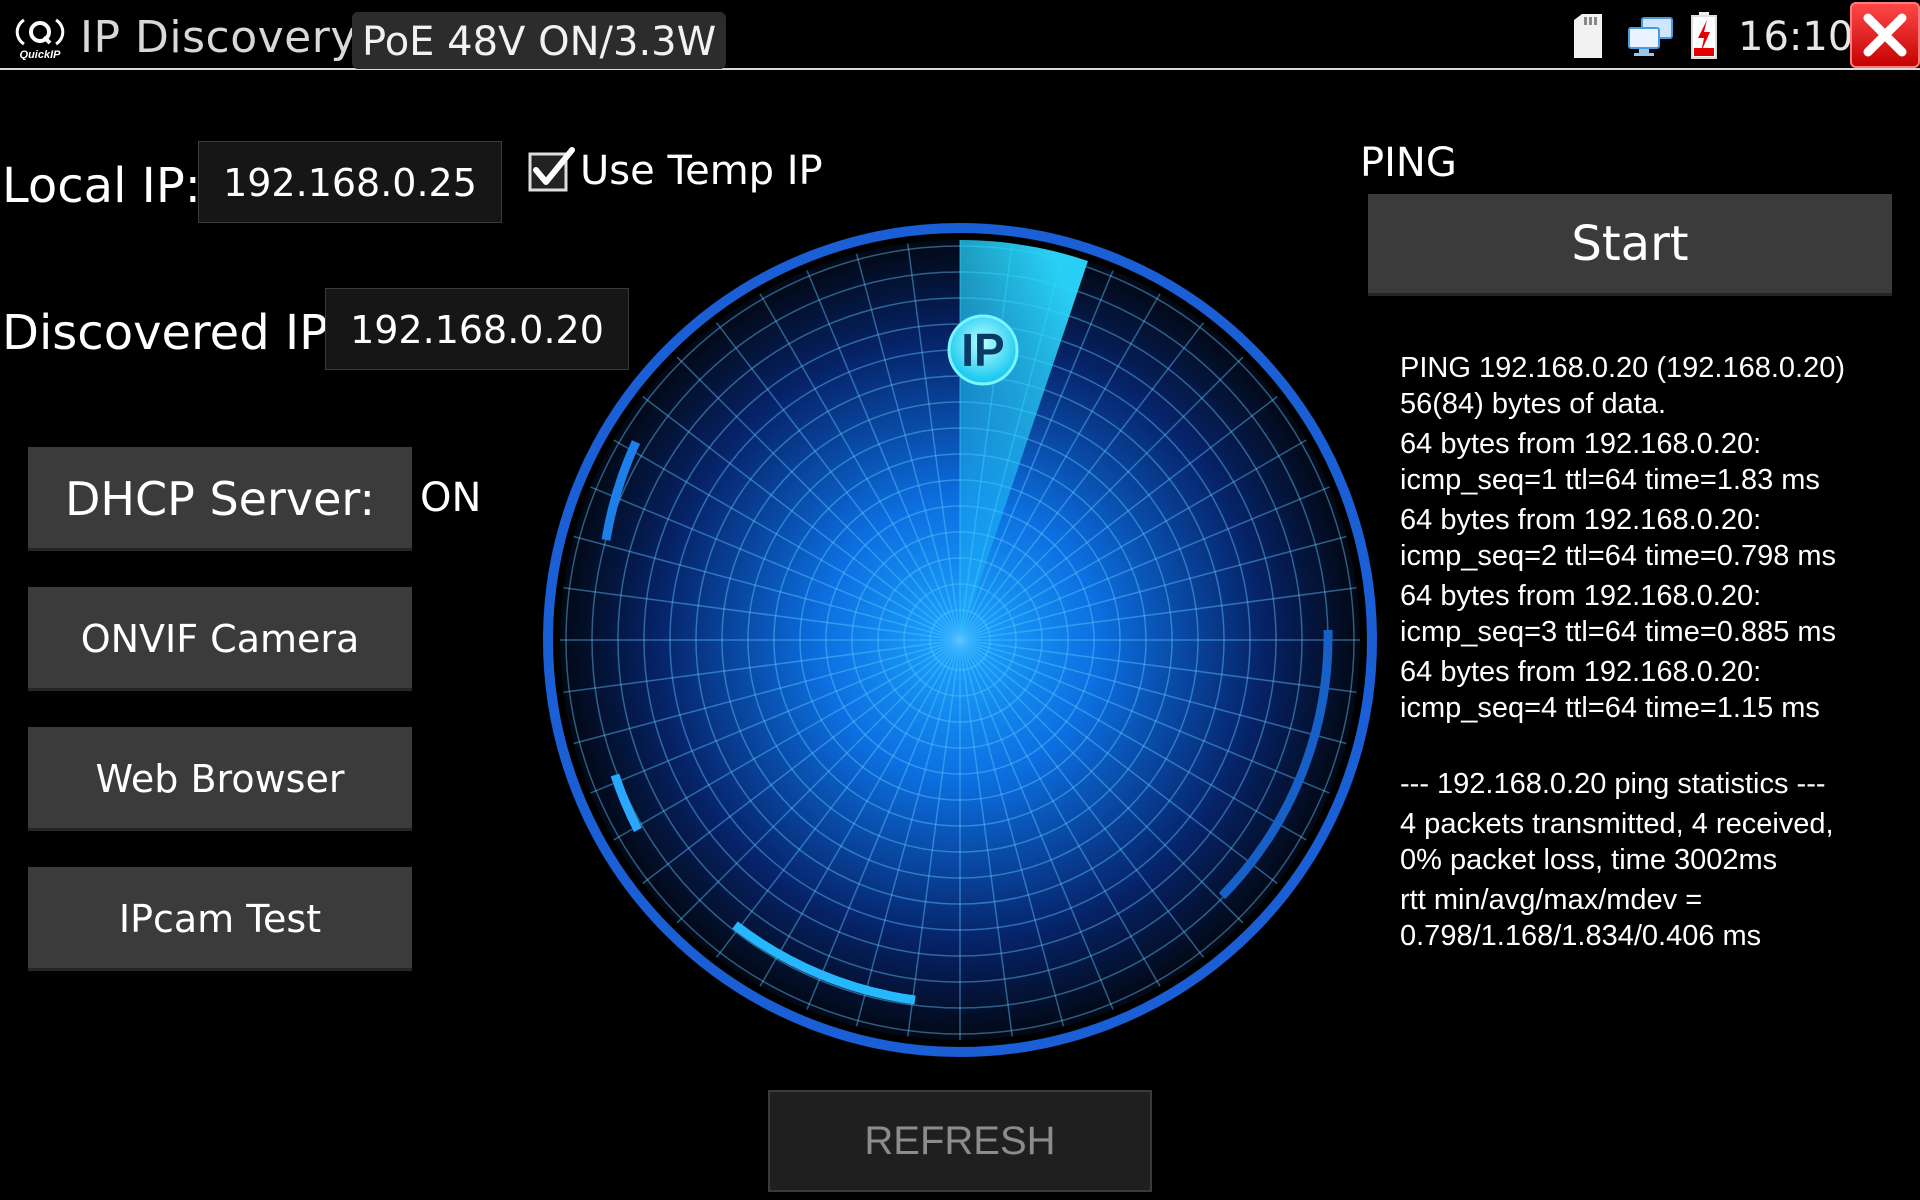 This screenshot has height=1200, width=1920. What do you see at coordinates (982, 350) in the screenshot?
I see `ip-badge-text: IP` at bounding box center [982, 350].